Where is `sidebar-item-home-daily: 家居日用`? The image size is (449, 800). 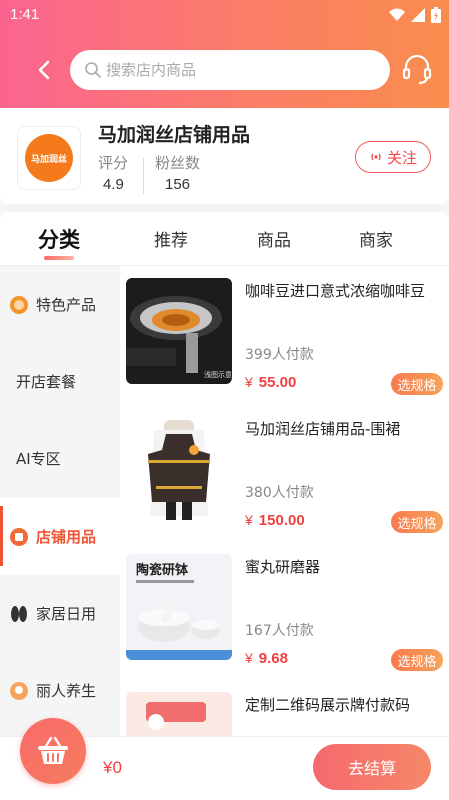 sidebar-item-home-daily: 家居日用 is located at coordinates (60, 613).